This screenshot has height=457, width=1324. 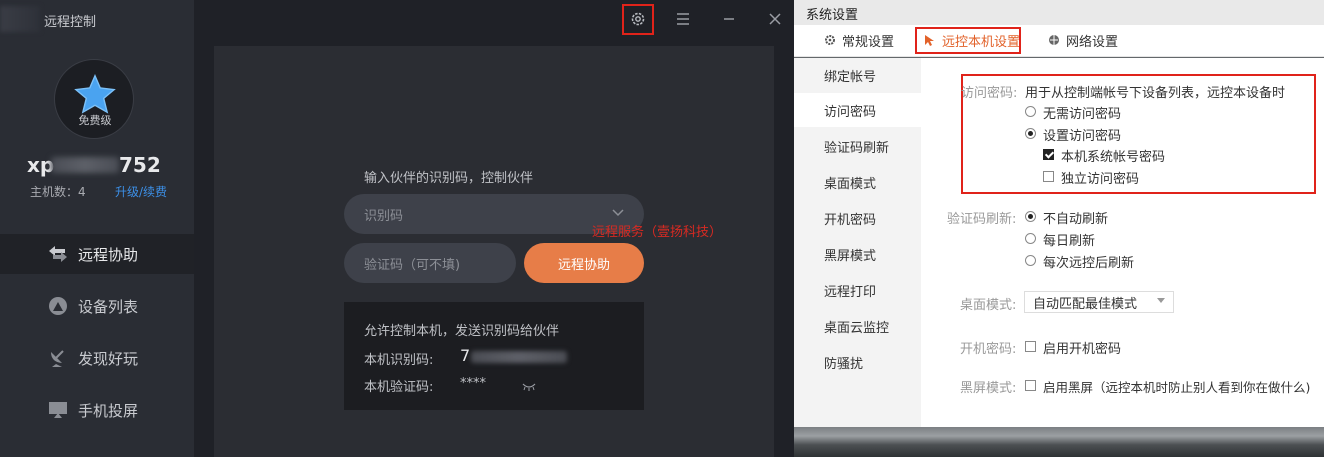 What do you see at coordinates (1059, 12) in the screenshot?
I see `settings-titlebar: 系统设置` at bounding box center [1059, 12].